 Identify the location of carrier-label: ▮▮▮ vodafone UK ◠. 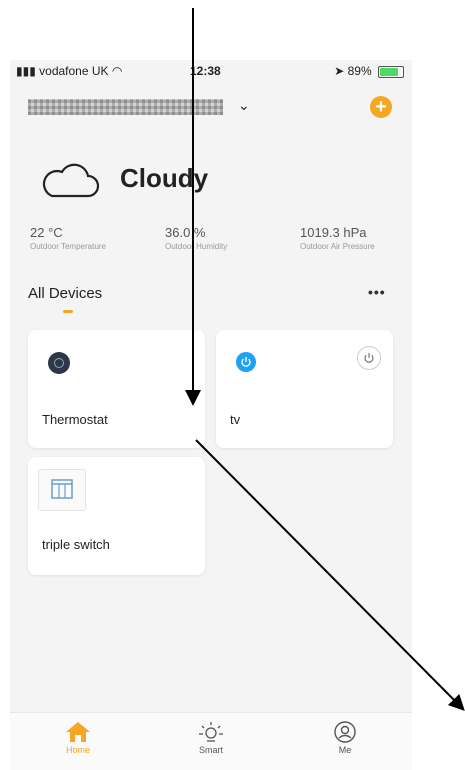
(69, 71).